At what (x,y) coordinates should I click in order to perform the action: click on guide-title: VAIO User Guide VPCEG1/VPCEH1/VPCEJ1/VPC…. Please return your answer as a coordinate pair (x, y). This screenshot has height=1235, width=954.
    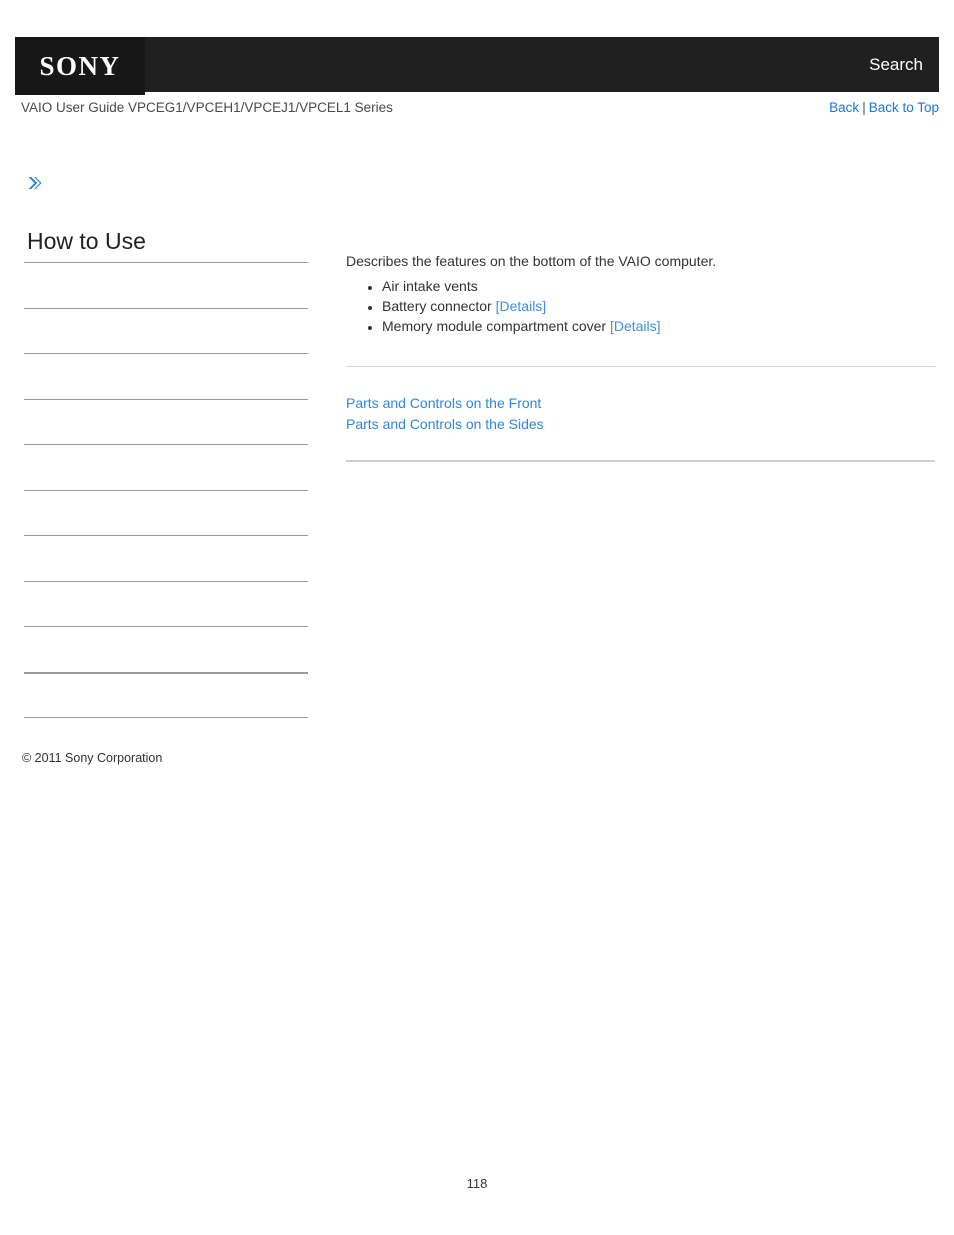
    Looking at the image, I should click on (207, 107).